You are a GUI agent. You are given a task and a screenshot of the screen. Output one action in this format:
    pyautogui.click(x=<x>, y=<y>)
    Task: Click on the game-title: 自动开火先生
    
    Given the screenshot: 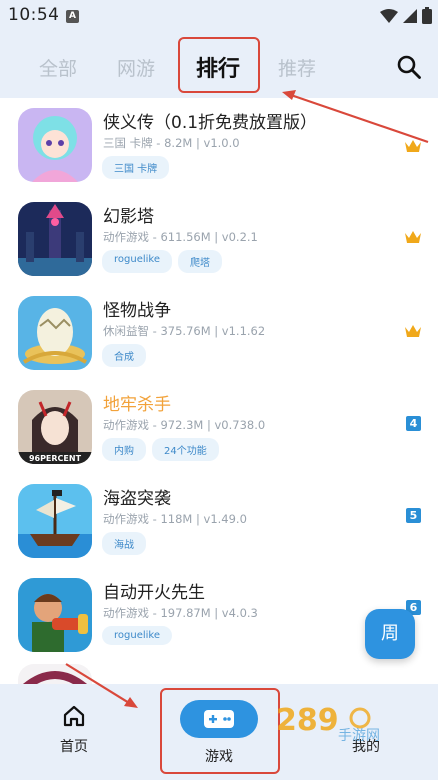 What is the action you would take?
    pyautogui.click(x=154, y=593)
    